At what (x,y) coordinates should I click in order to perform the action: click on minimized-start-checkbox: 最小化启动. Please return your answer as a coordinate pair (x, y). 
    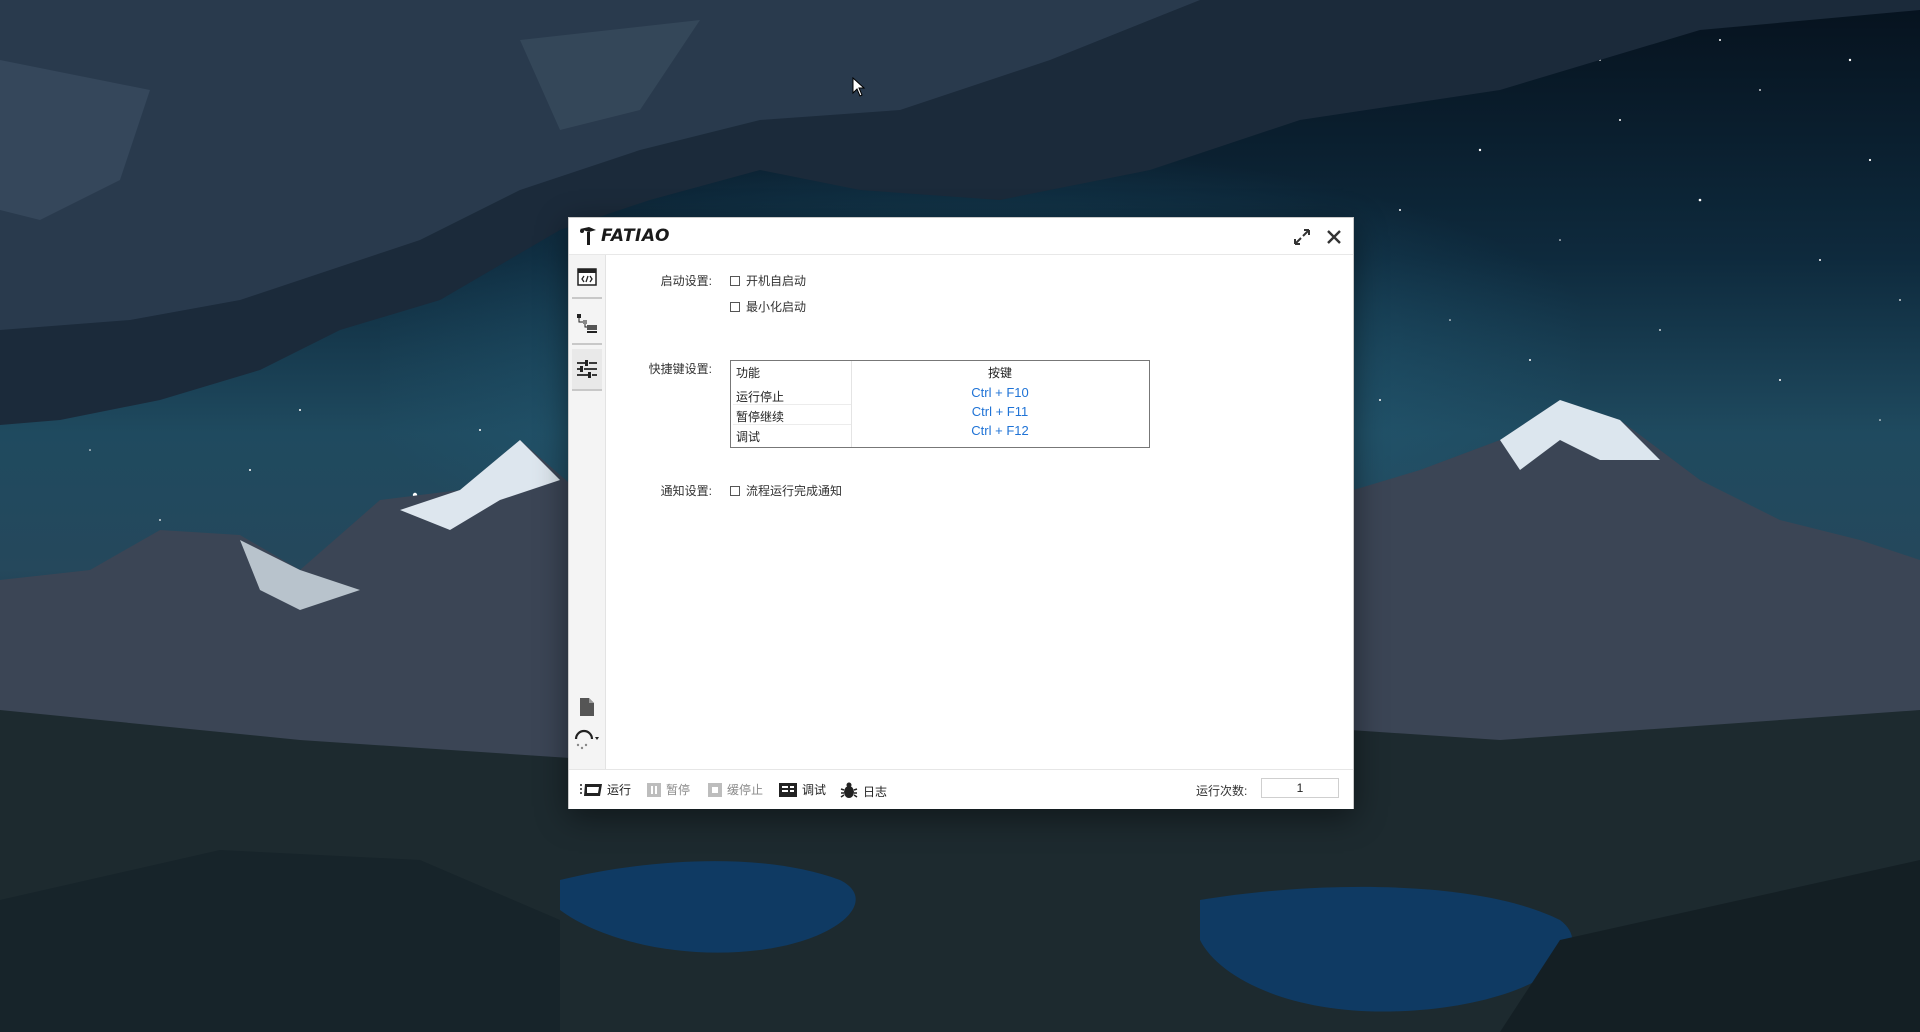
    Looking at the image, I should click on (768, 306).